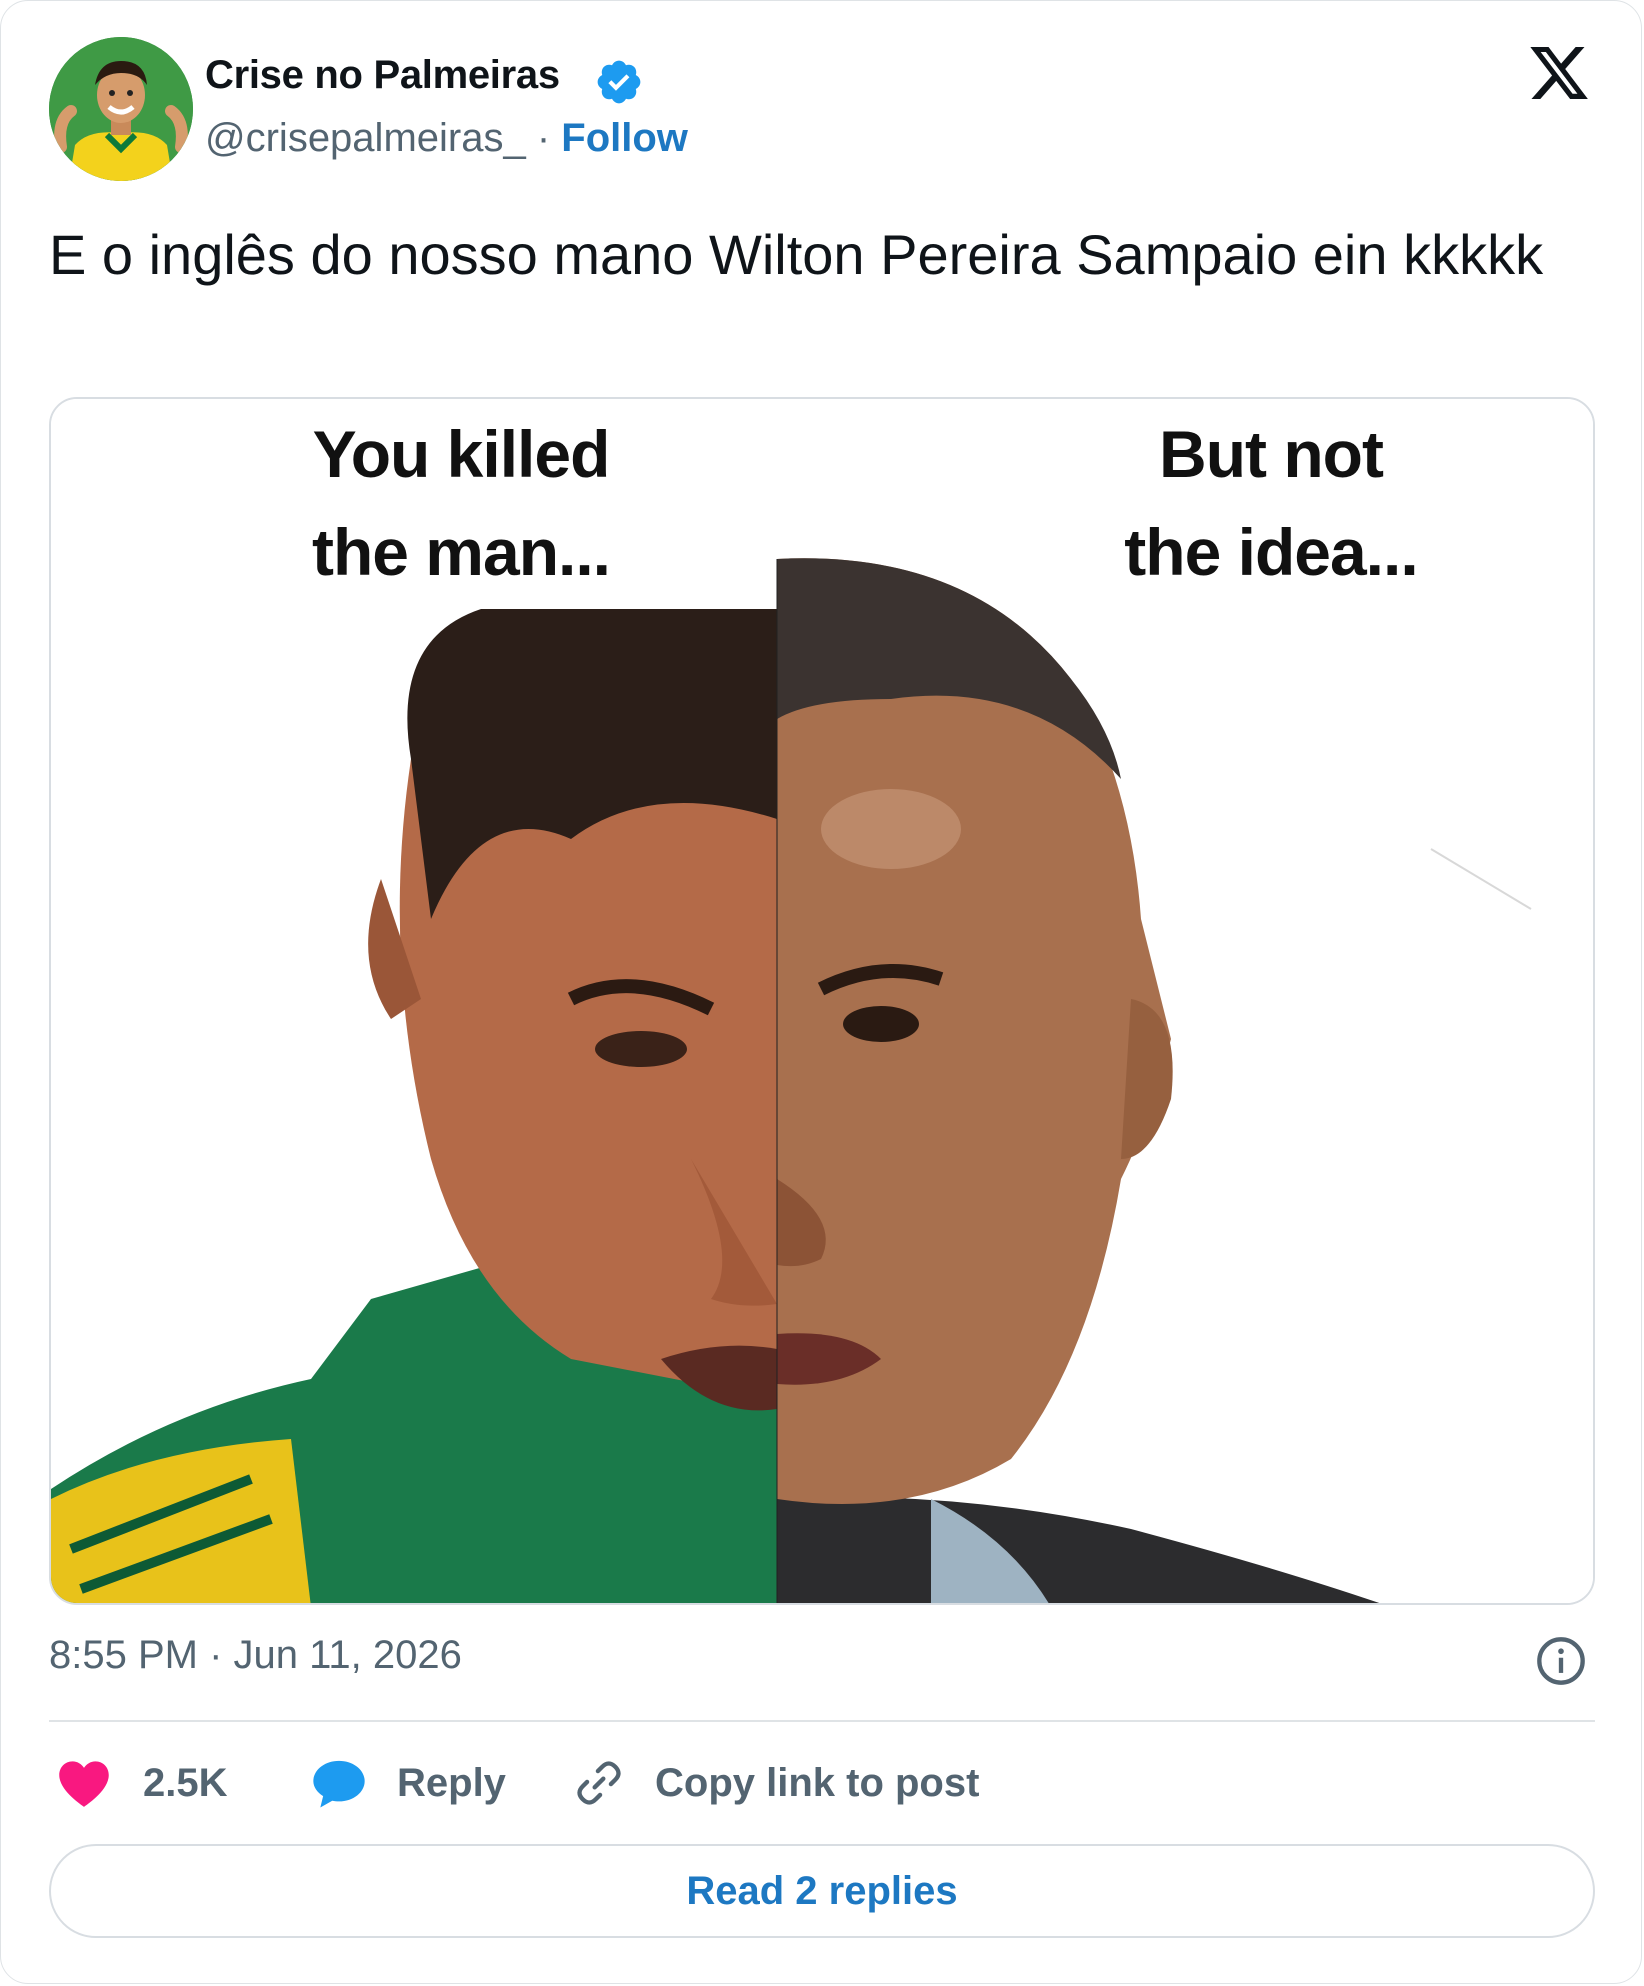  I want to click on verified-badge-icon, so click(619, 82).